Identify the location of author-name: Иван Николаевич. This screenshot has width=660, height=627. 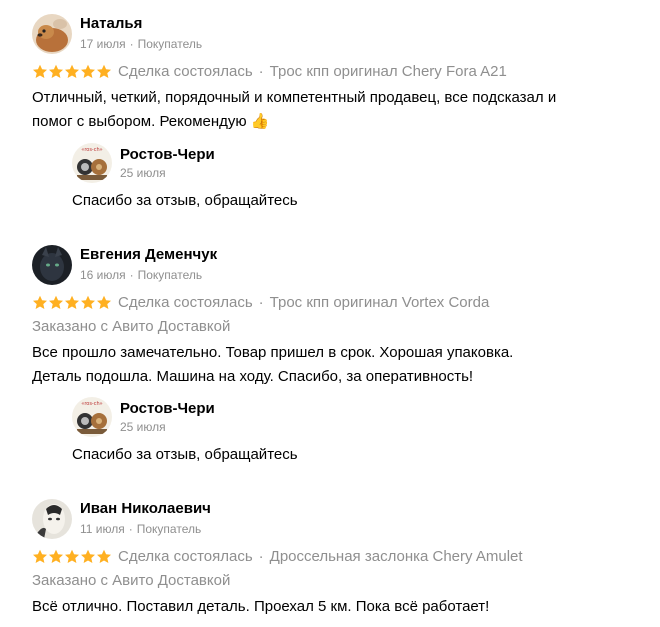
(145, 508).